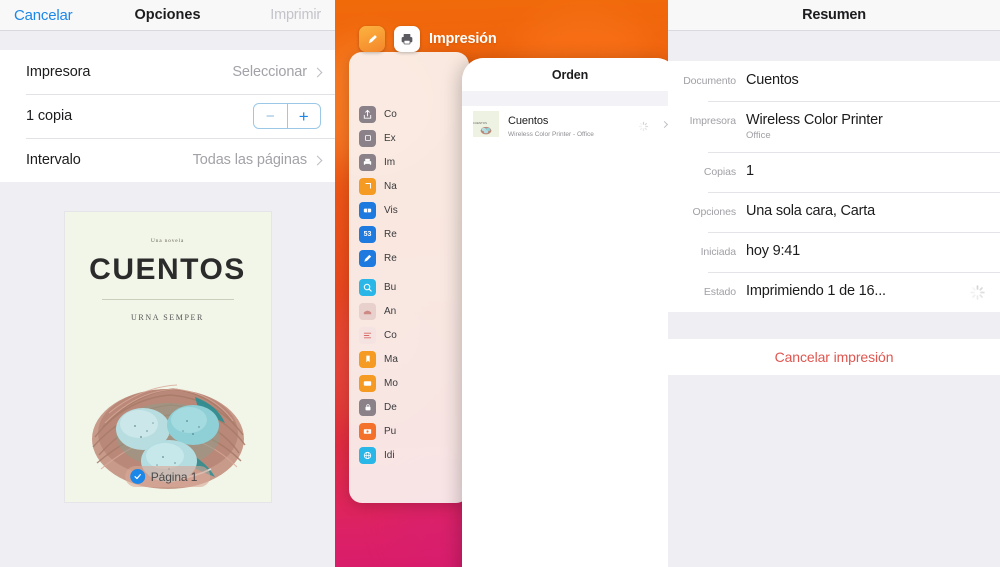  Describe the element at coordinates (367, 383) in the screenshot. I see `monitor-icon` at that location.